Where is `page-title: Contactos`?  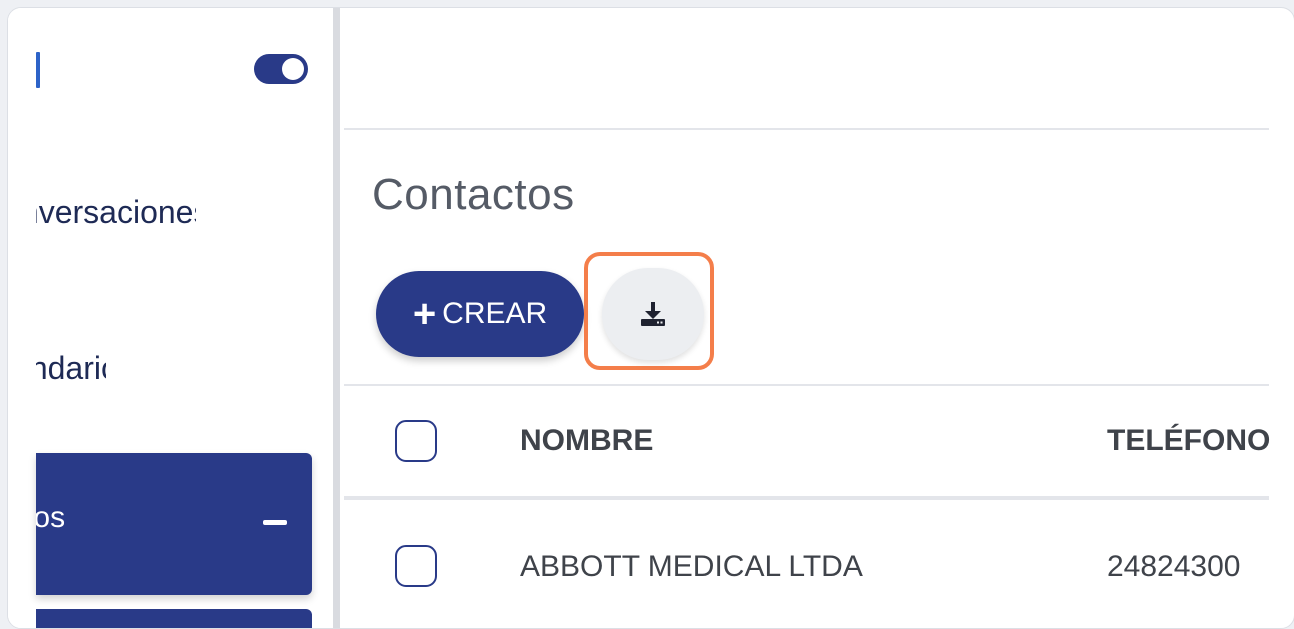 page-title: Contactos is located at coordinates (473, 194).